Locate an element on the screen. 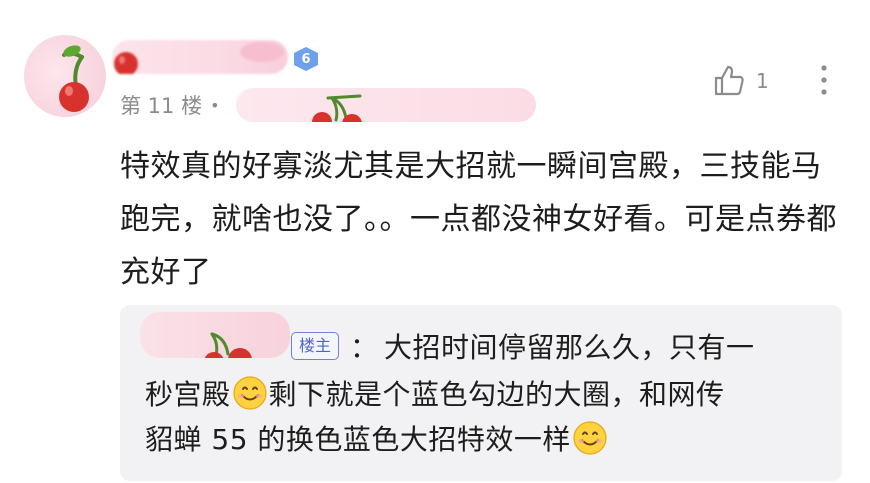 The width and height of the screenshot is (870, 483). reply-username-redacted is located at coordinates (215, 335).